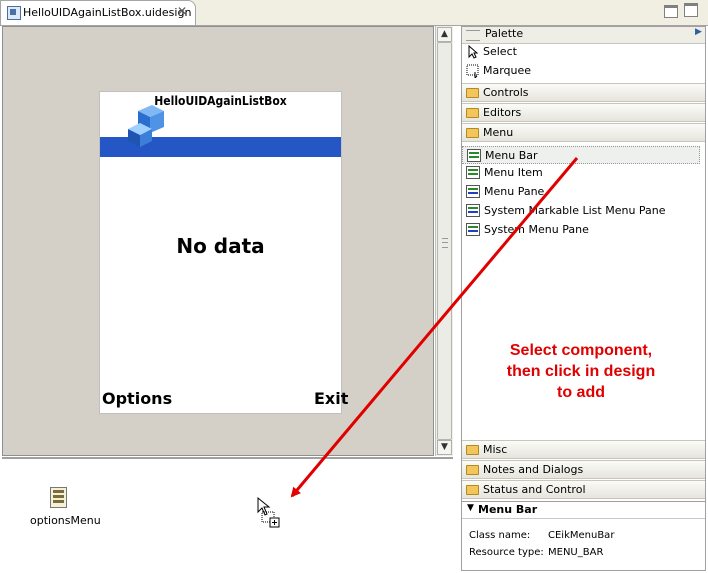  What do you see at coordinates (583, 449) in the screenshot?
I see `drawer-misc: Misc` at bounding box center [583, 449].